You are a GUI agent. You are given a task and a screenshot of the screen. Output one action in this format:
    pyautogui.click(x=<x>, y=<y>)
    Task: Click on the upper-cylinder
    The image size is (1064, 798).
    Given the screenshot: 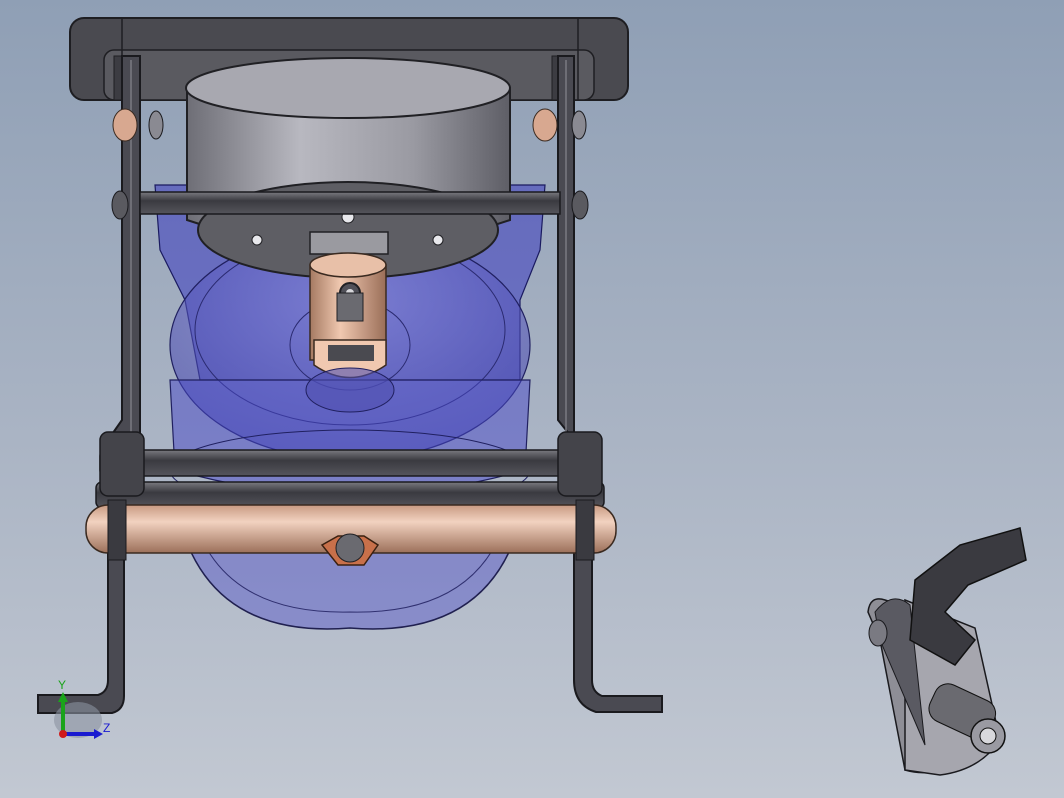 What is the action you would take?
    pyautogui.click(x=348, y=168)
    